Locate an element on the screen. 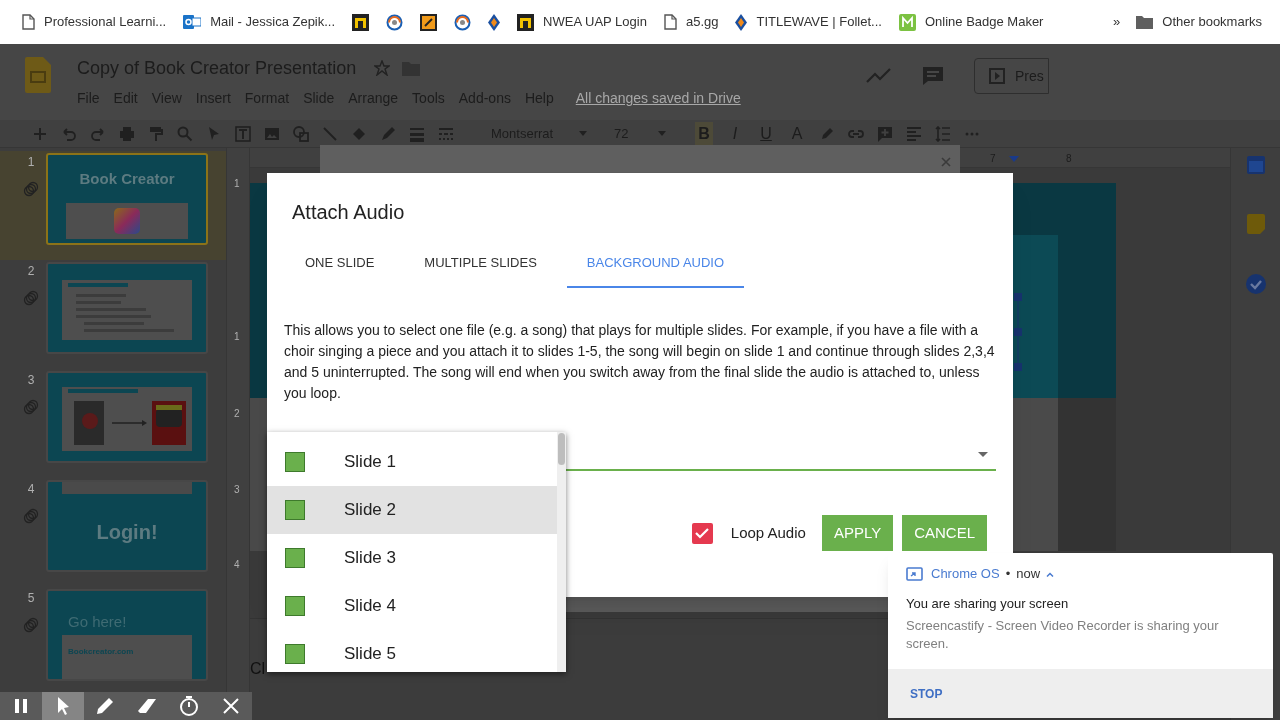 This screenshot has width=1280, height=720. checkbox is located at coordinates (702, 533).